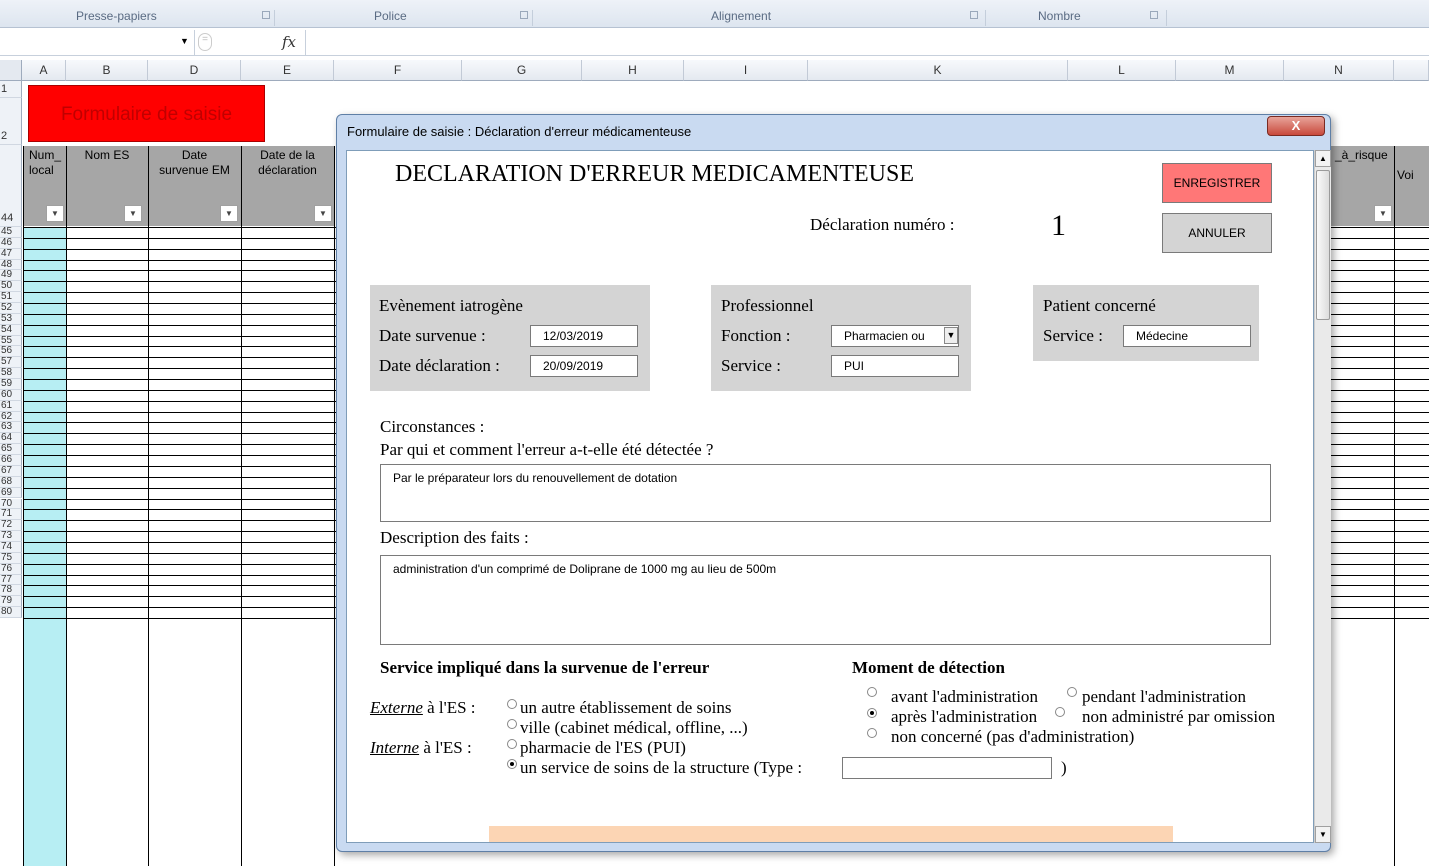 The width and height of the screenshot is (1429, 866). Describe the element at coordinates (398, 70) in the screenshot. I see `column-header: F` at that location.